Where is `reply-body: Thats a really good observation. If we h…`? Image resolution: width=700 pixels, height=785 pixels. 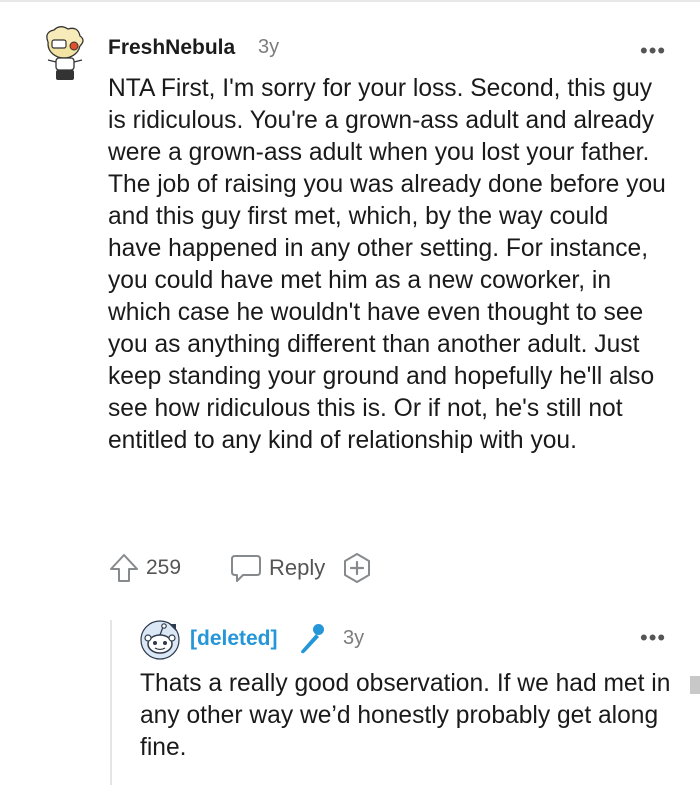
reply-body: Thats a really good observation. If we h… is located at coordinates (405, 715).